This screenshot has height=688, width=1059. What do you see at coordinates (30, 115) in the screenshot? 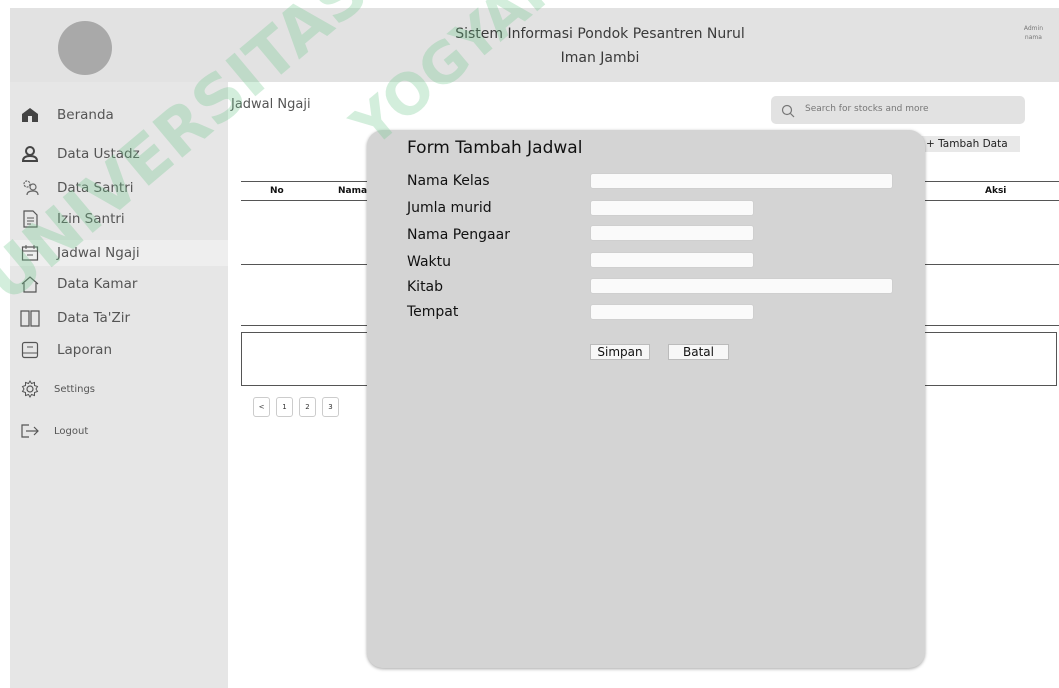
I see `home-icon` at bounding box center [30, 115].